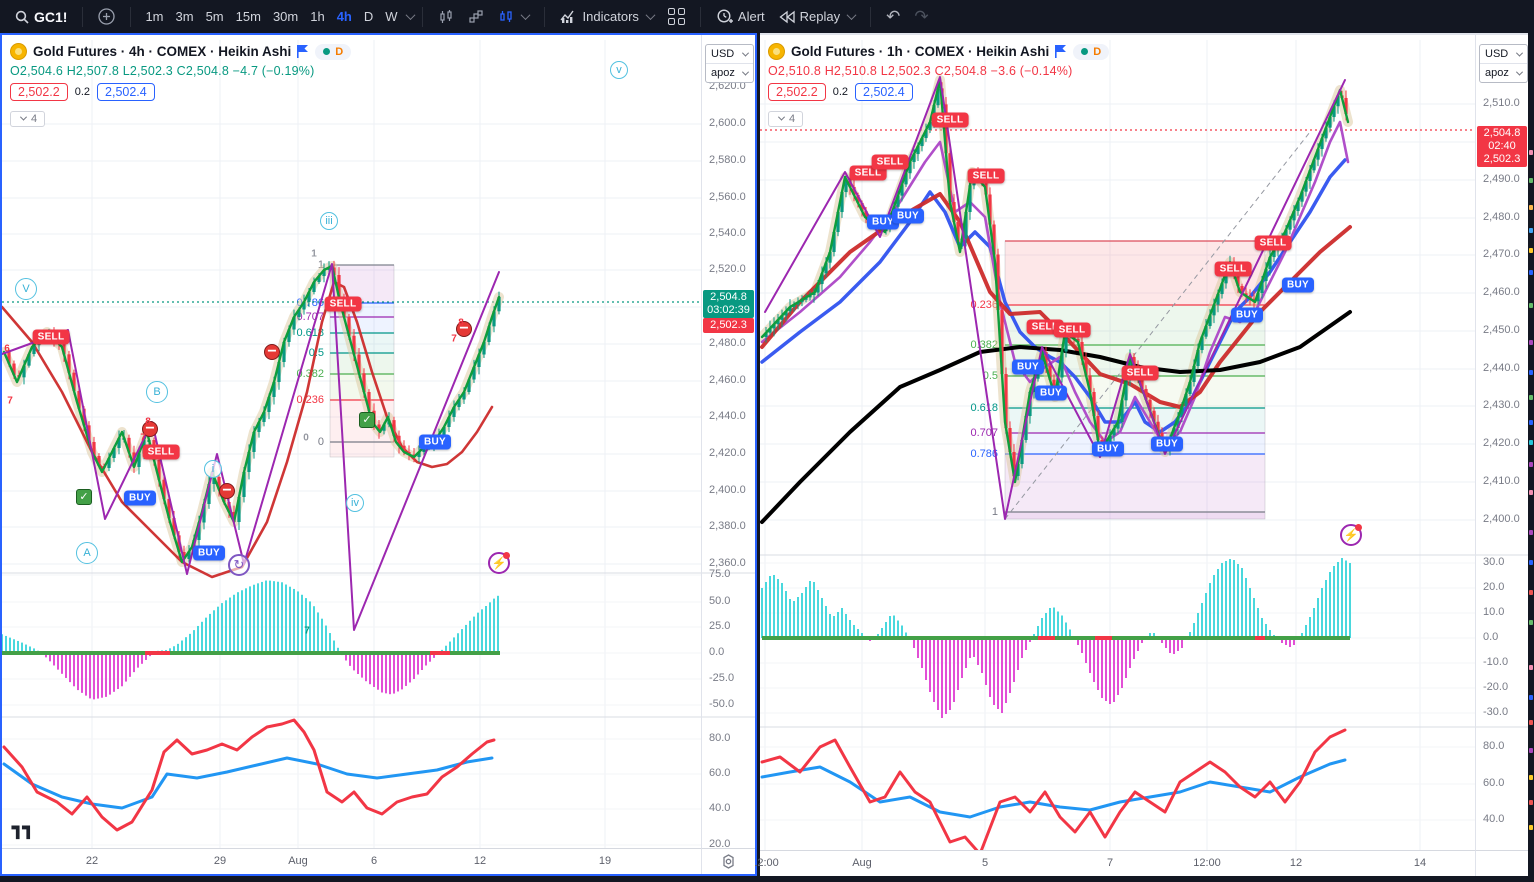 Image resolution: width=1534 pixels, height=882 pixels. I want to click on chart-style-heikin-ashi-button, so click(513, 17).